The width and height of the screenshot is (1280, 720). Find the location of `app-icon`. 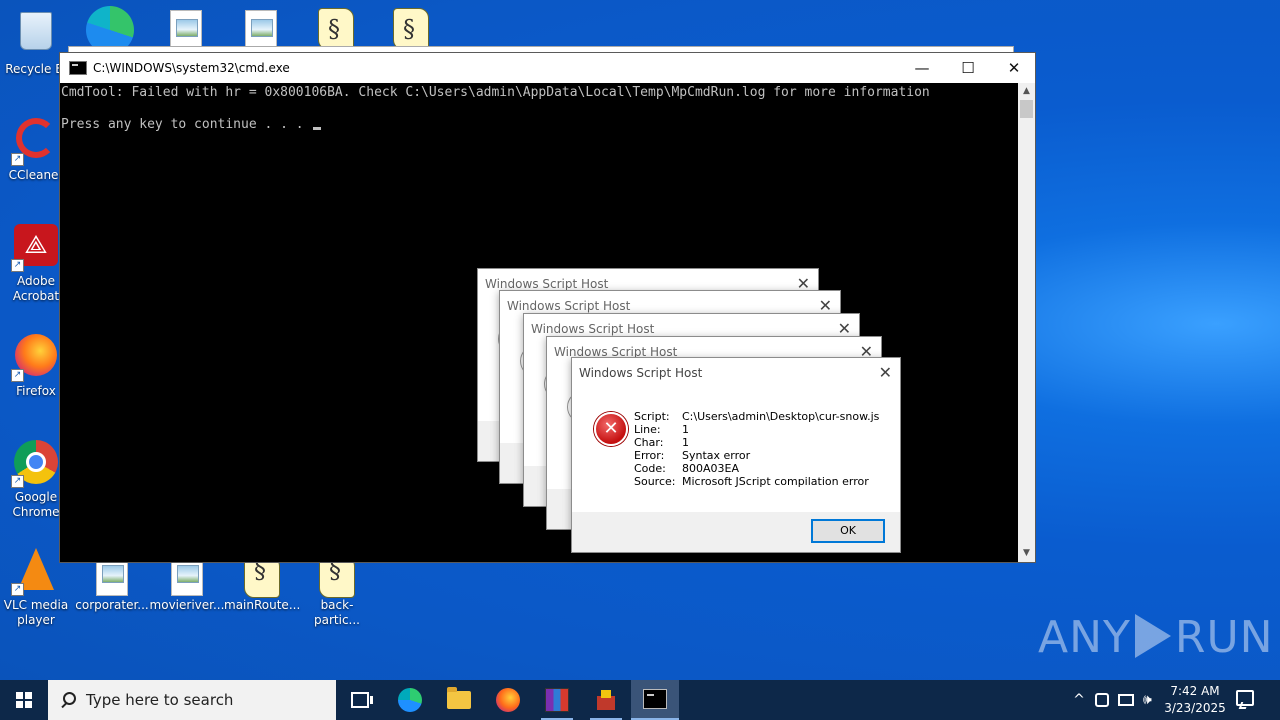

app-icon is located at coordinates (606, 700).